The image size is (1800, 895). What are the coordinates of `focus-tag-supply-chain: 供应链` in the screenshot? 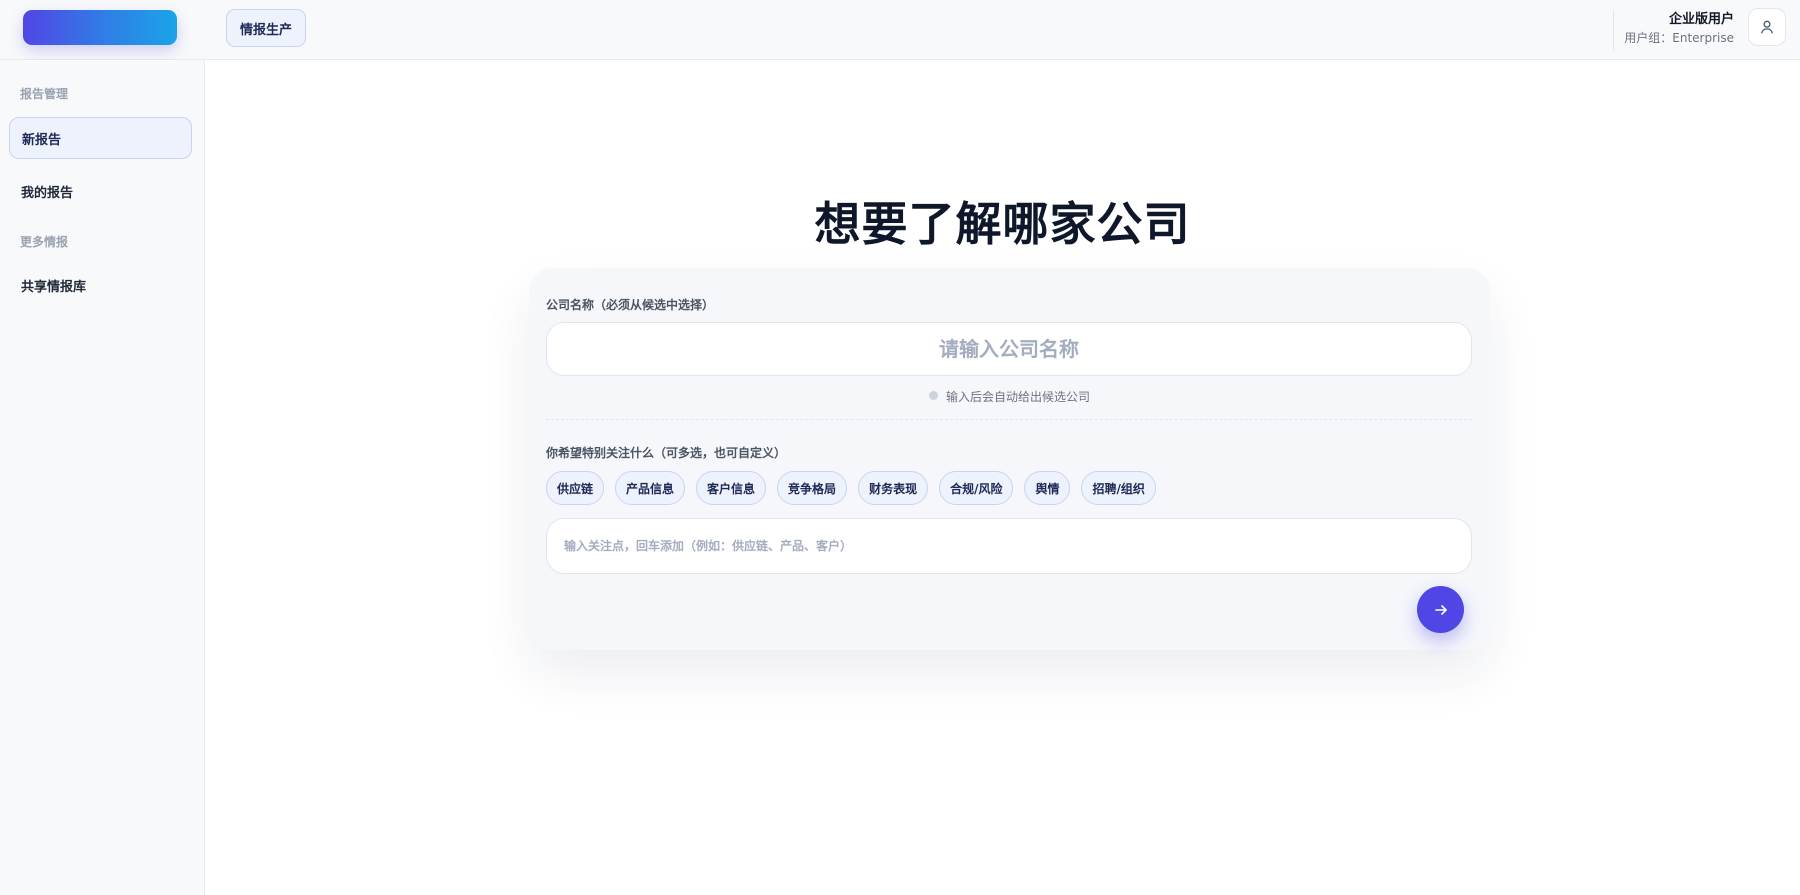 It's located at (575, 488).